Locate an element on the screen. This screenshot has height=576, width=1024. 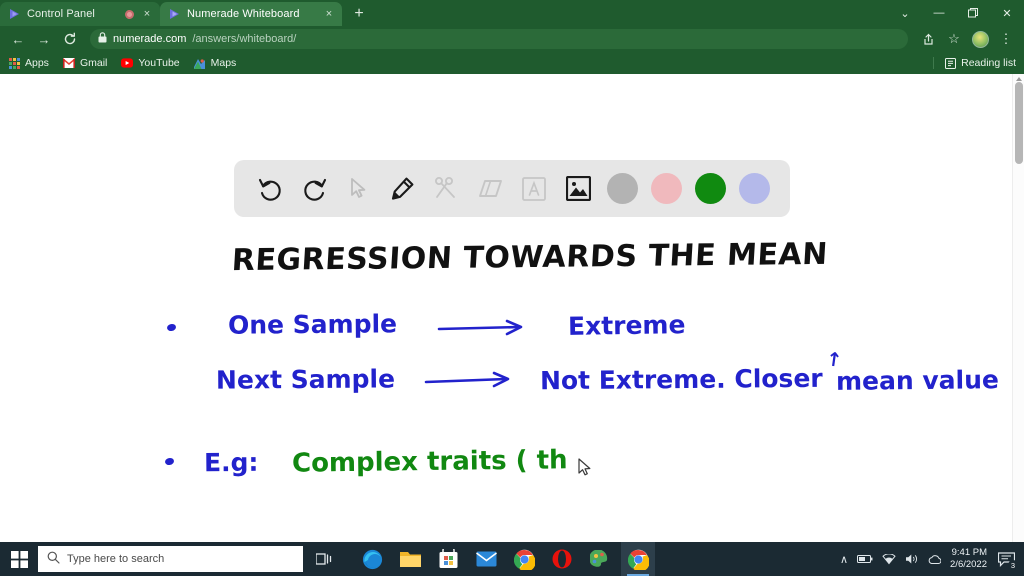
back-icon: ← is located at coordinates (18, 39).